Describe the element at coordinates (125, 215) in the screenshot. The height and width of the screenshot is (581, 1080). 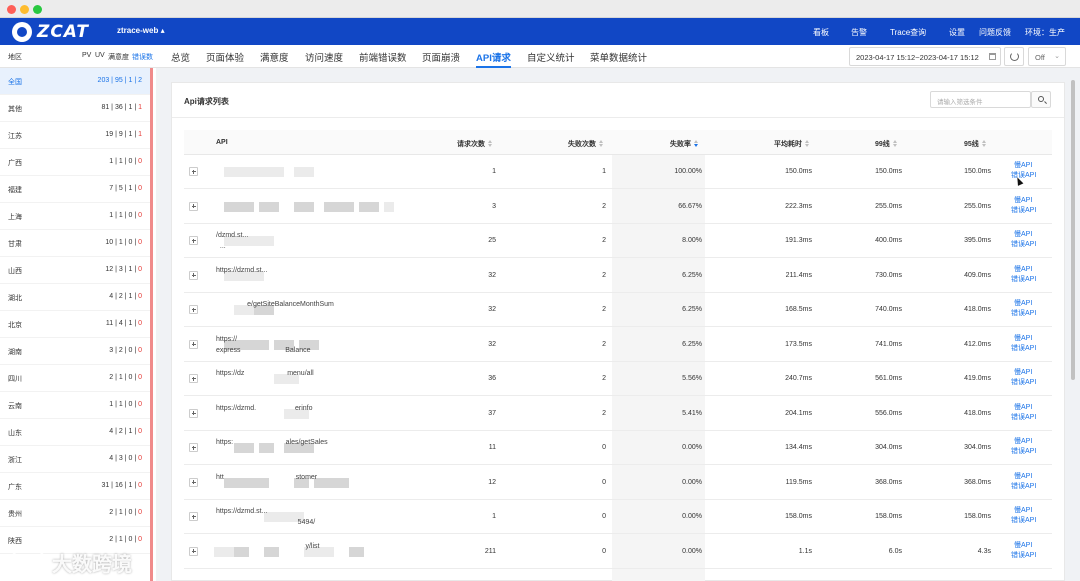
I see `region-metrics: 1 | 1 | 0 | 0` at that location.